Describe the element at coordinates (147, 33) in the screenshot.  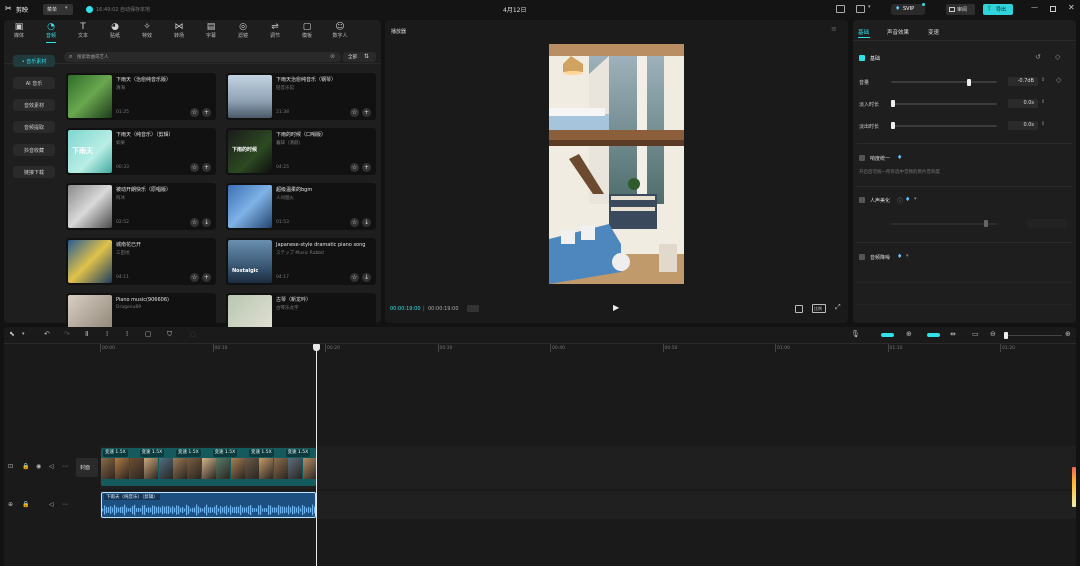
I see `toolbar-effects-tab: ✧ 特效` at that location.